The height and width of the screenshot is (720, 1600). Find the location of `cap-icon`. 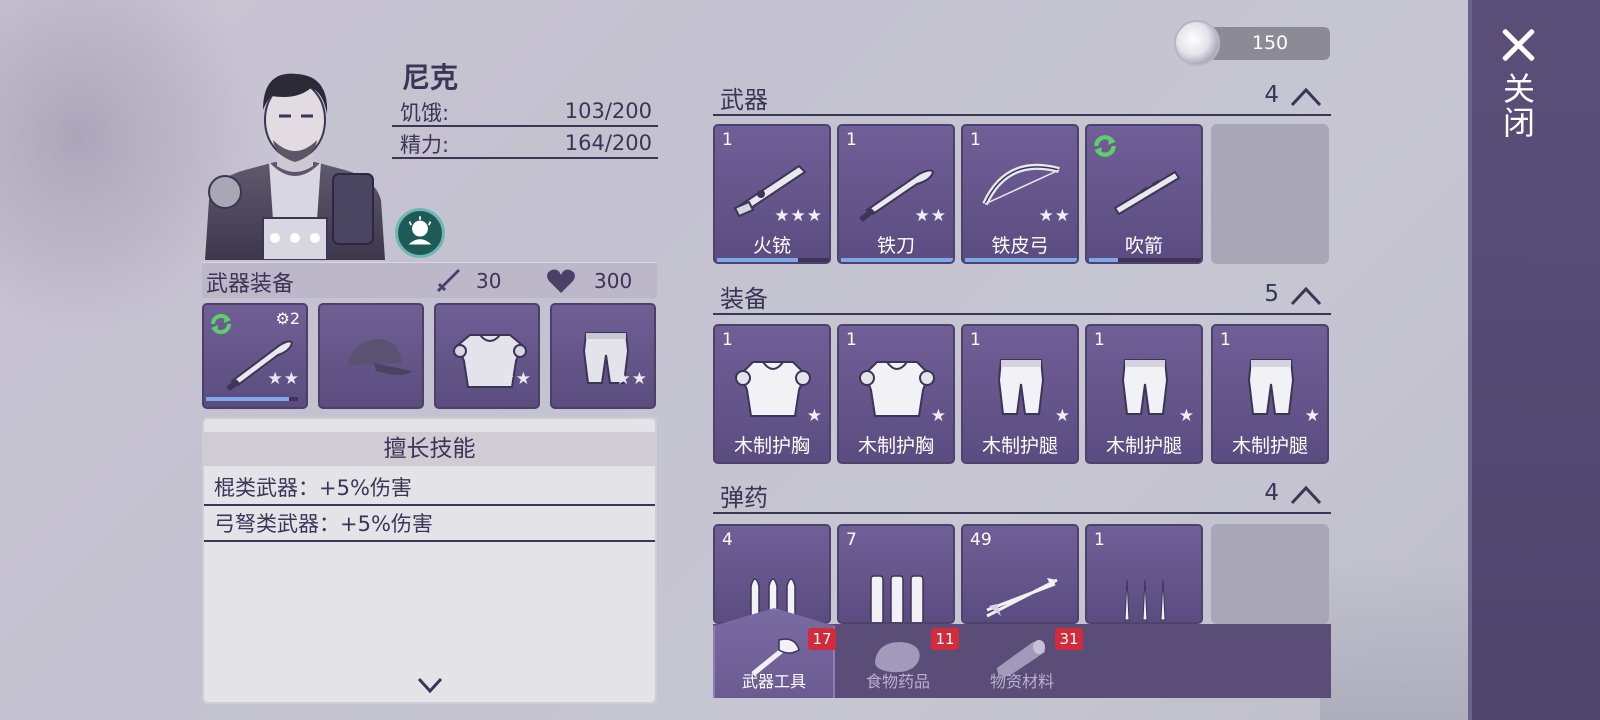

cap-icon is located at coordinates (380, 357).